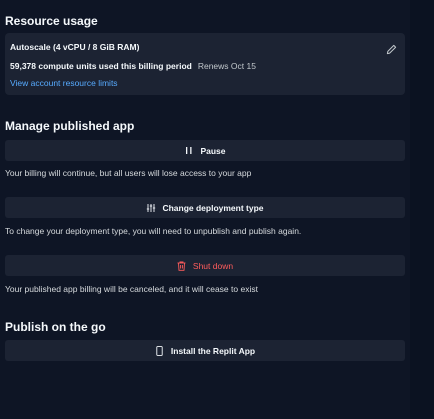  Describe the element at coordinates (213, 265) in the screenshot. I see `shut-down-label: Shut down` at that location.